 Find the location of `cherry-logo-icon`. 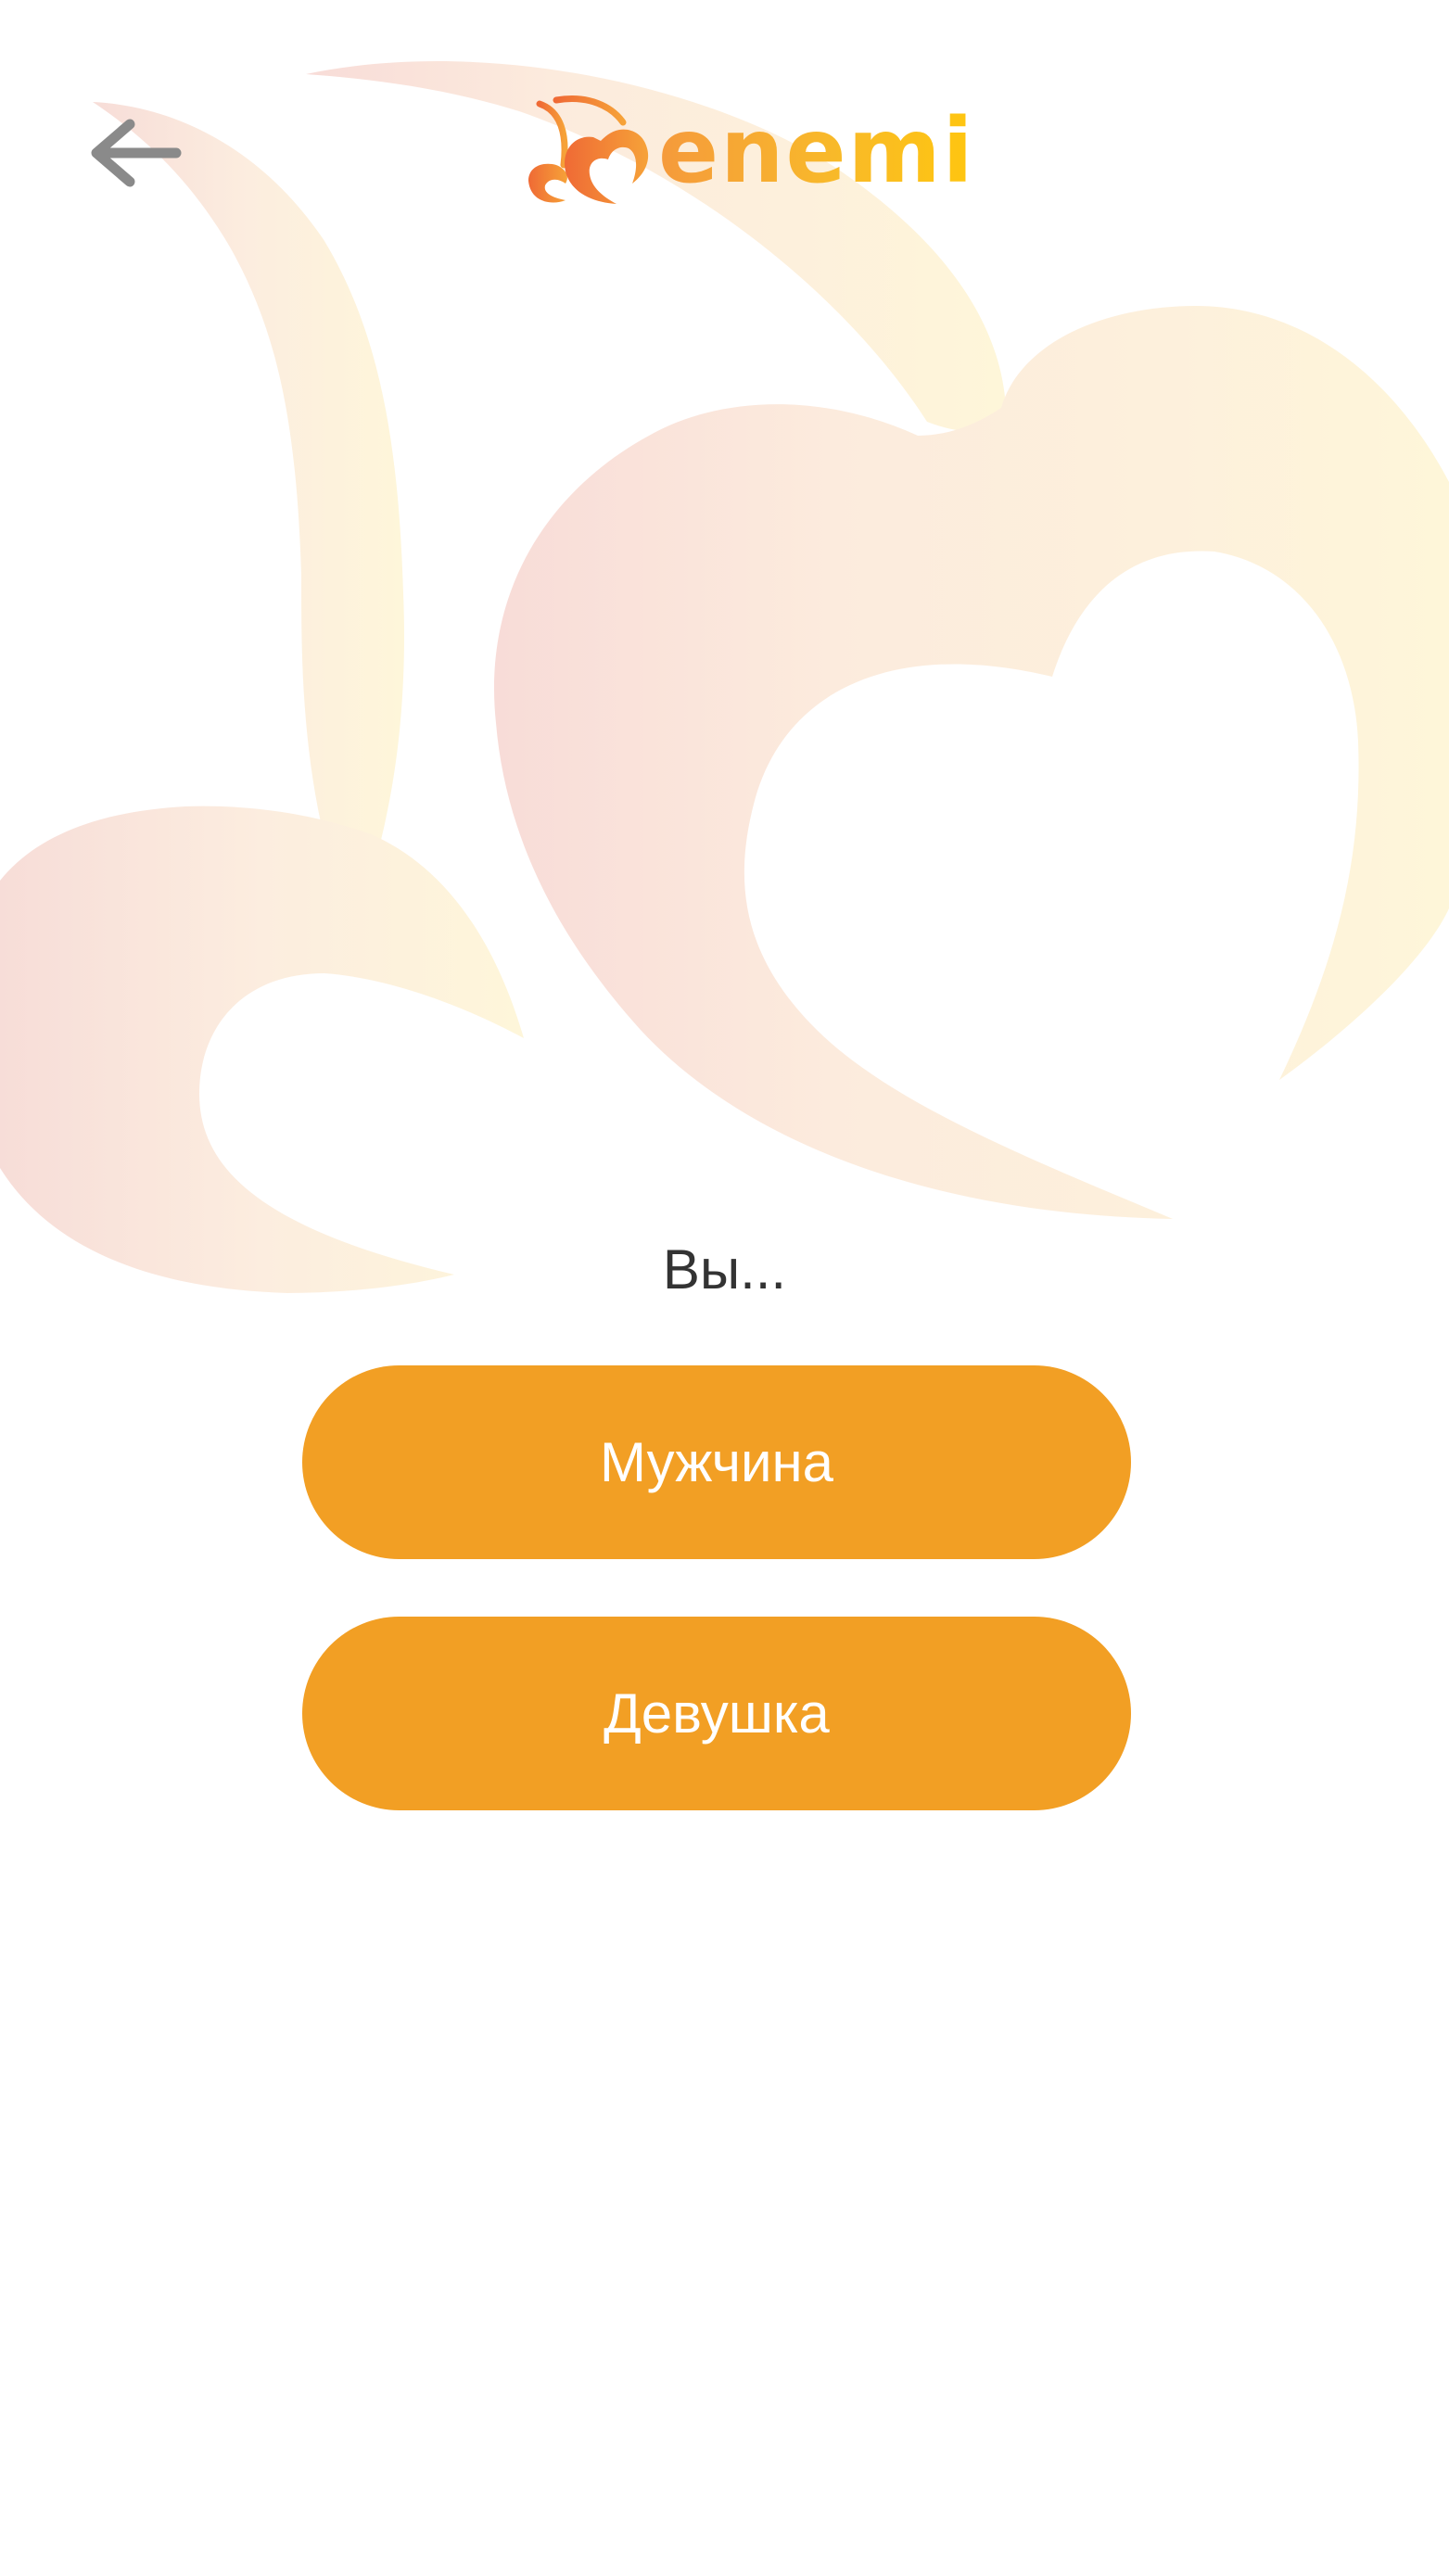

cherry-logo-icon is located at coordinates (588, 149).